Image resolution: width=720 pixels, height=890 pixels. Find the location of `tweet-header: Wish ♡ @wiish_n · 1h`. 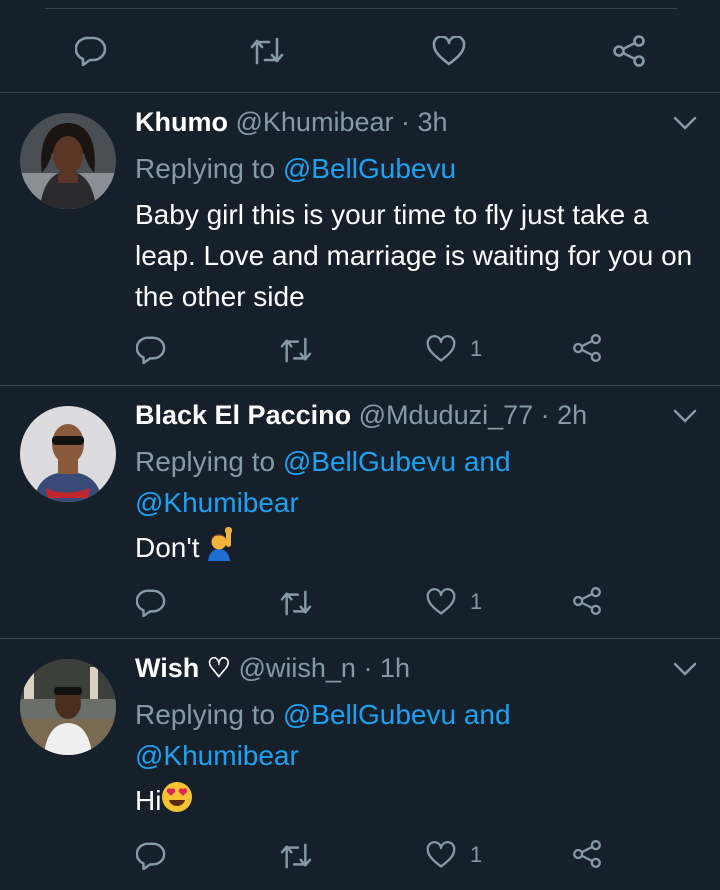

tweet-header: Wish ♡ @wiish_n · 1h is located at coordinates (272, 668).